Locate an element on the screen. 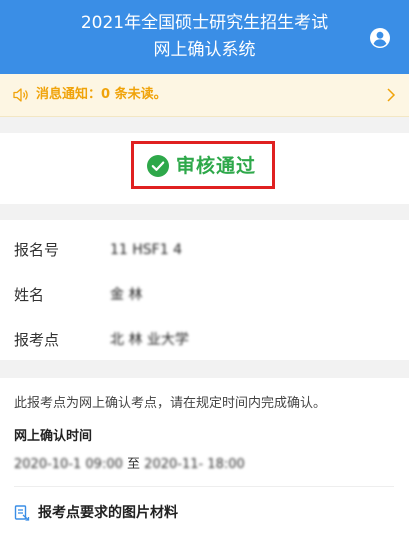 The width and height of the screenshot is (409, 534). notice-bar: 消息通知：0 条未读。 is located at coordinates (204, 95).